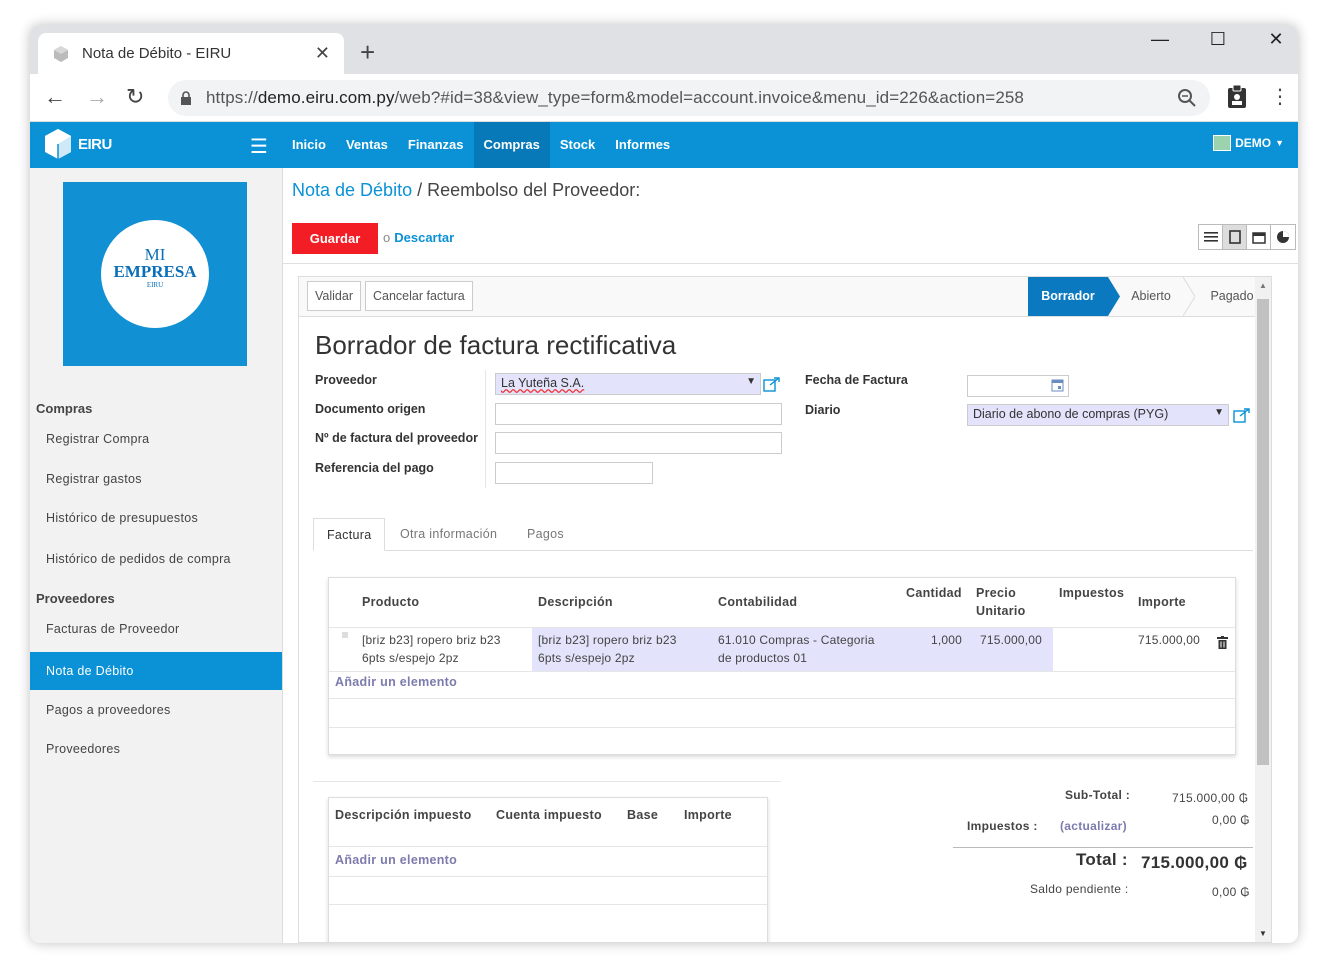 This screenshot has width=1326, height=970. What do you see at coordinates (156, 710) in the screenshot?
I see `sidebar-item-pagos-proveedores: Pagos a proveedores` at bounding box center [156, 710].